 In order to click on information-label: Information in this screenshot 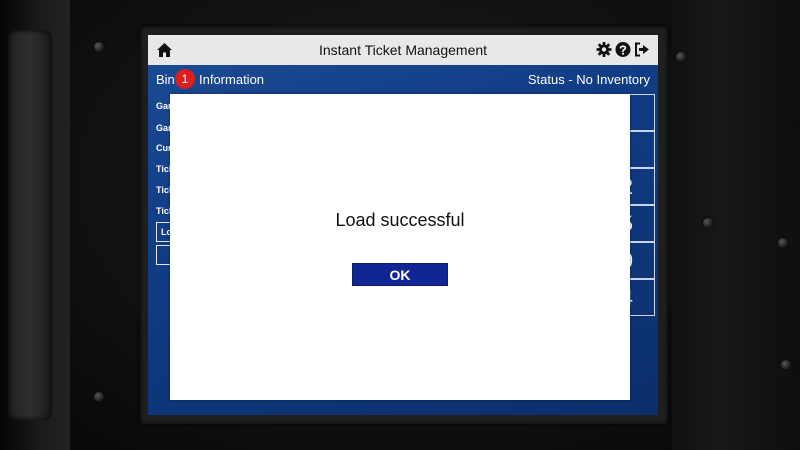, I will do `click(232, 79)`.